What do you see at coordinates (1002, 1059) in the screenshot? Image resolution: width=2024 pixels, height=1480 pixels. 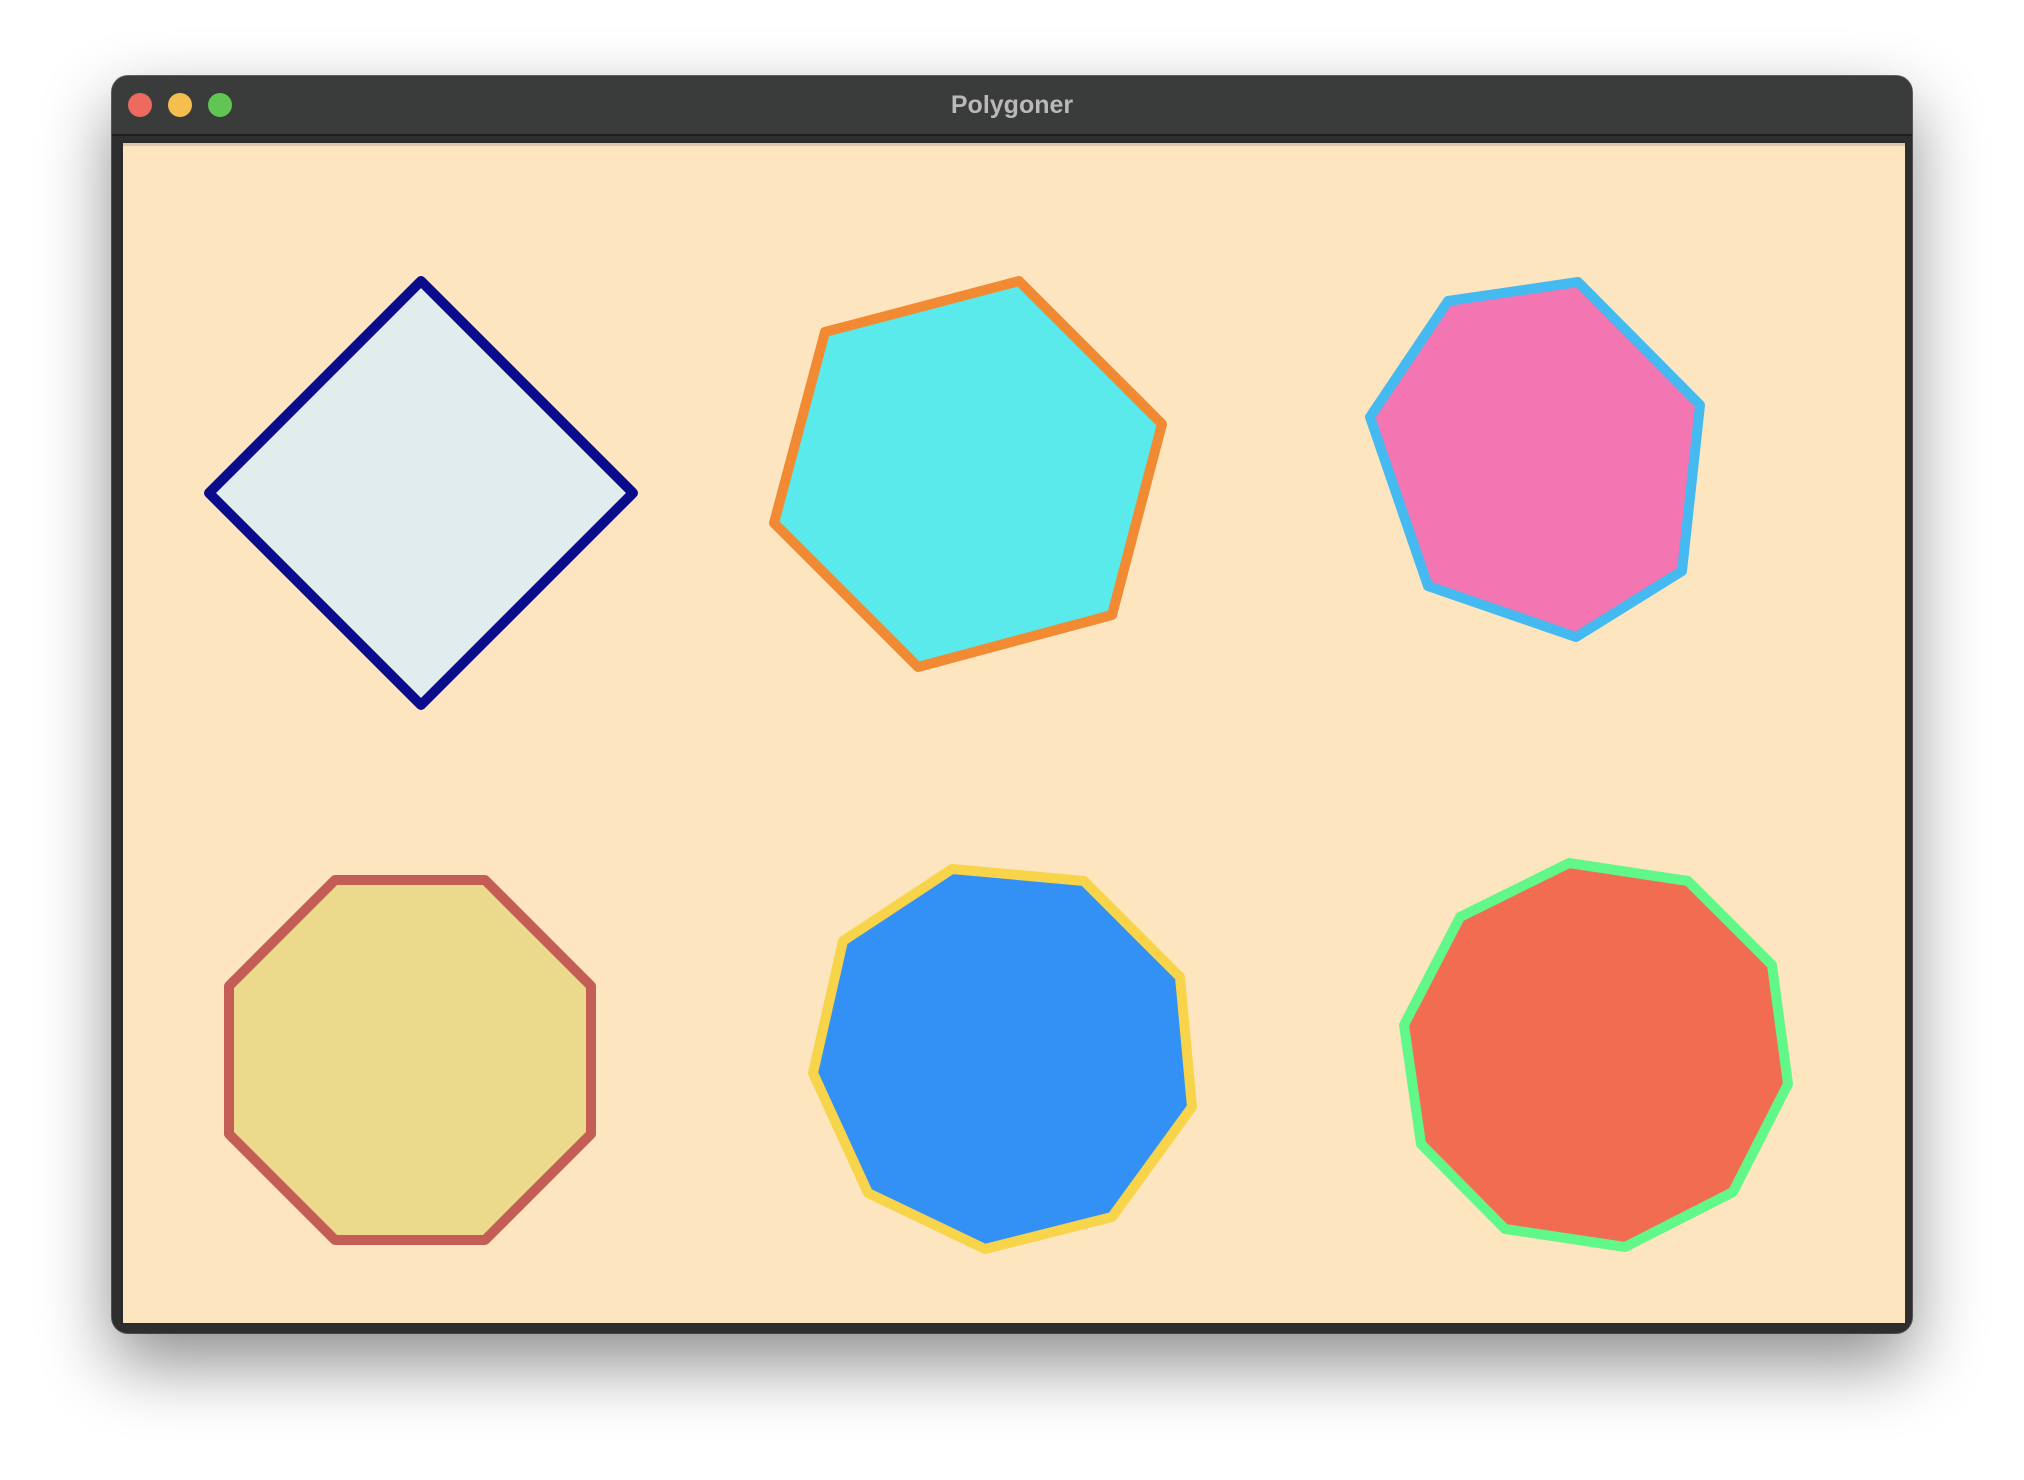 I see `nonagon-polygon` at bounding box center [1002, 1059].